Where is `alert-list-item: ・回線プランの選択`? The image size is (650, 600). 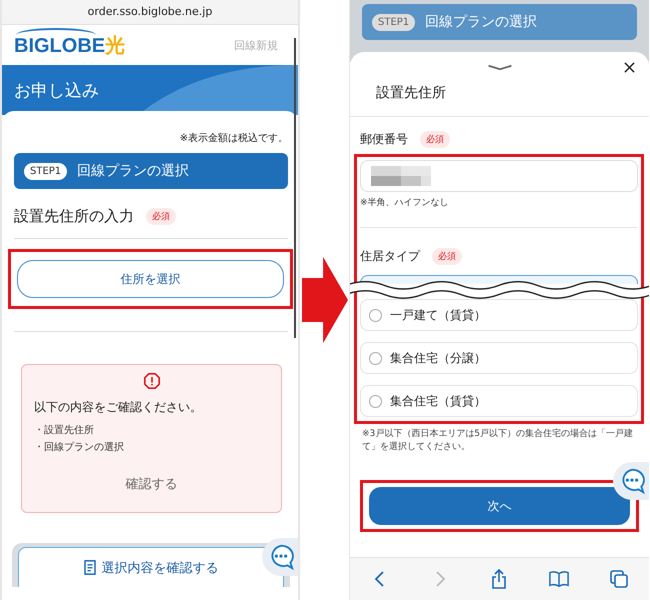 alert-list-item: ・回線プランの選択 is located at coordinates (79, 447).